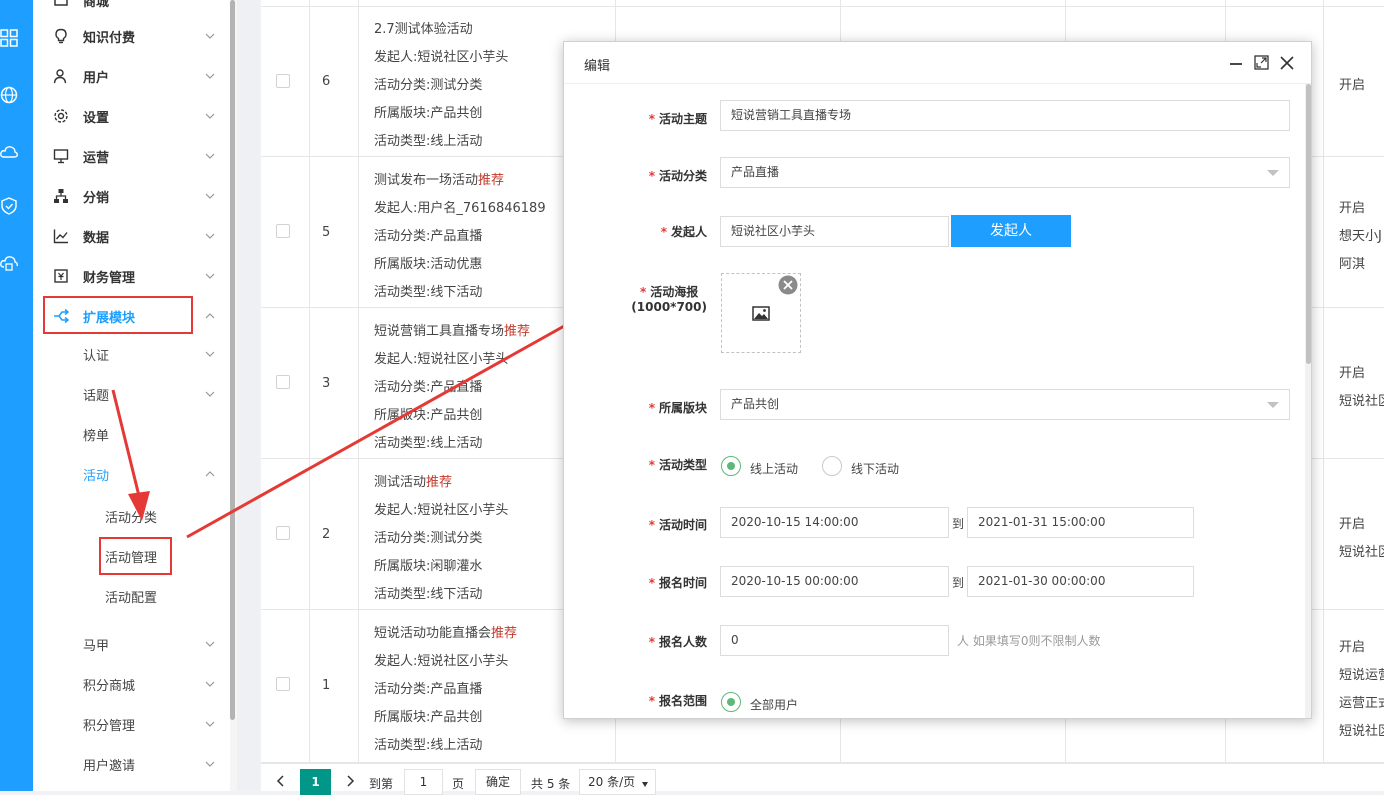 This screenshot has height=795, width=1384. Describe the element at coordinates (441, 661) in the screenshot. I see `activity-initiator: 发起人:短说社区小芋头` at that location.